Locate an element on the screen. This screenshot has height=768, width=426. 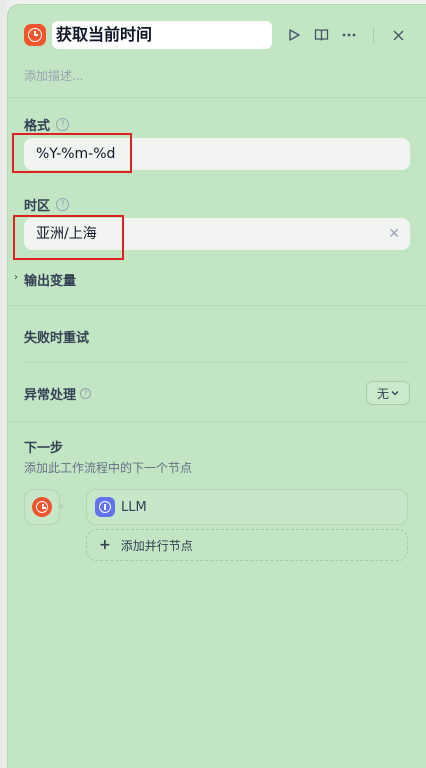
output-vars-toggle: 输出变量 is located at coordinates (50, 279).